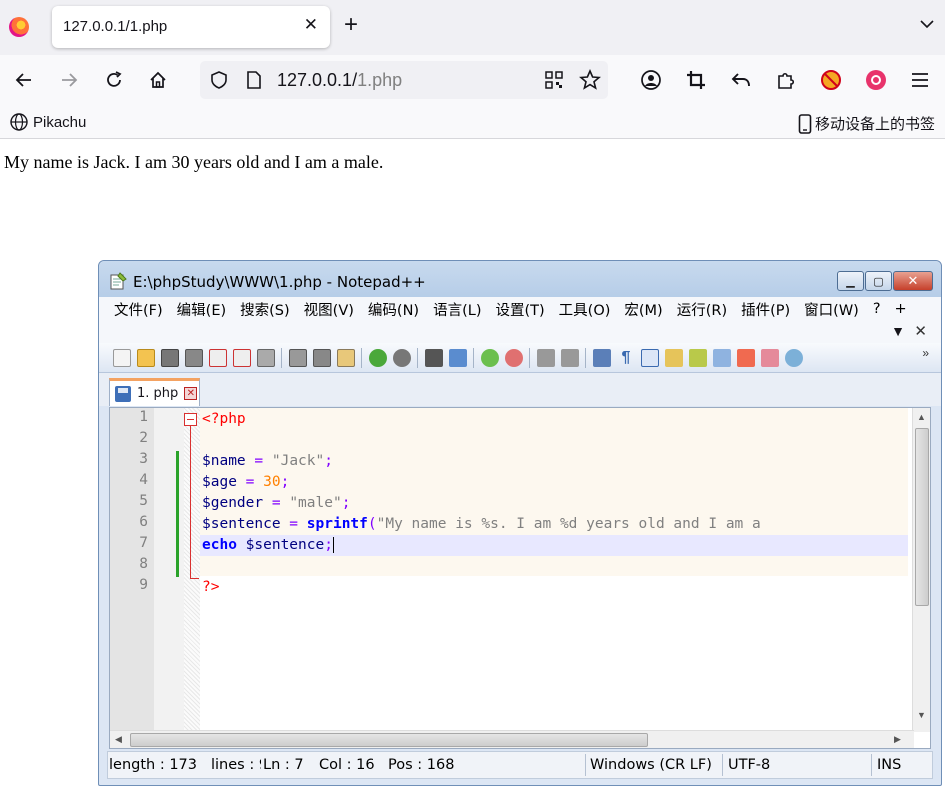 The width and height of the screenshot is (945, 792). I want to click on line-number: 1, so click(143, 417).